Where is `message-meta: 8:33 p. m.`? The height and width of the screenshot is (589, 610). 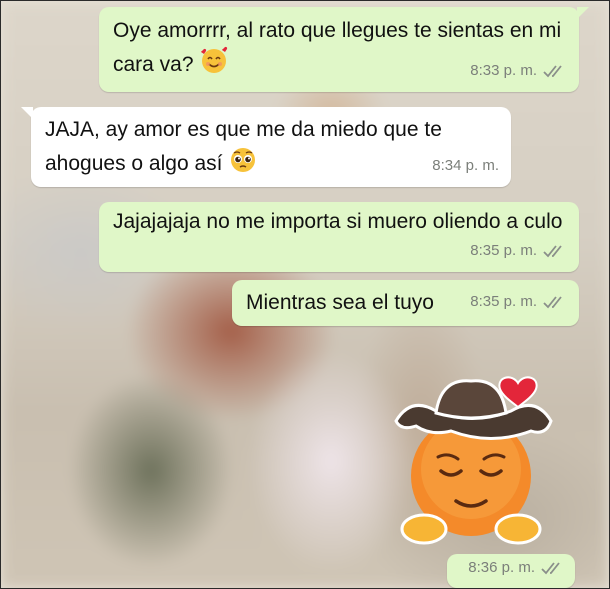 message-meta: 8:33 p. m. is located at coordinates (518, 70).